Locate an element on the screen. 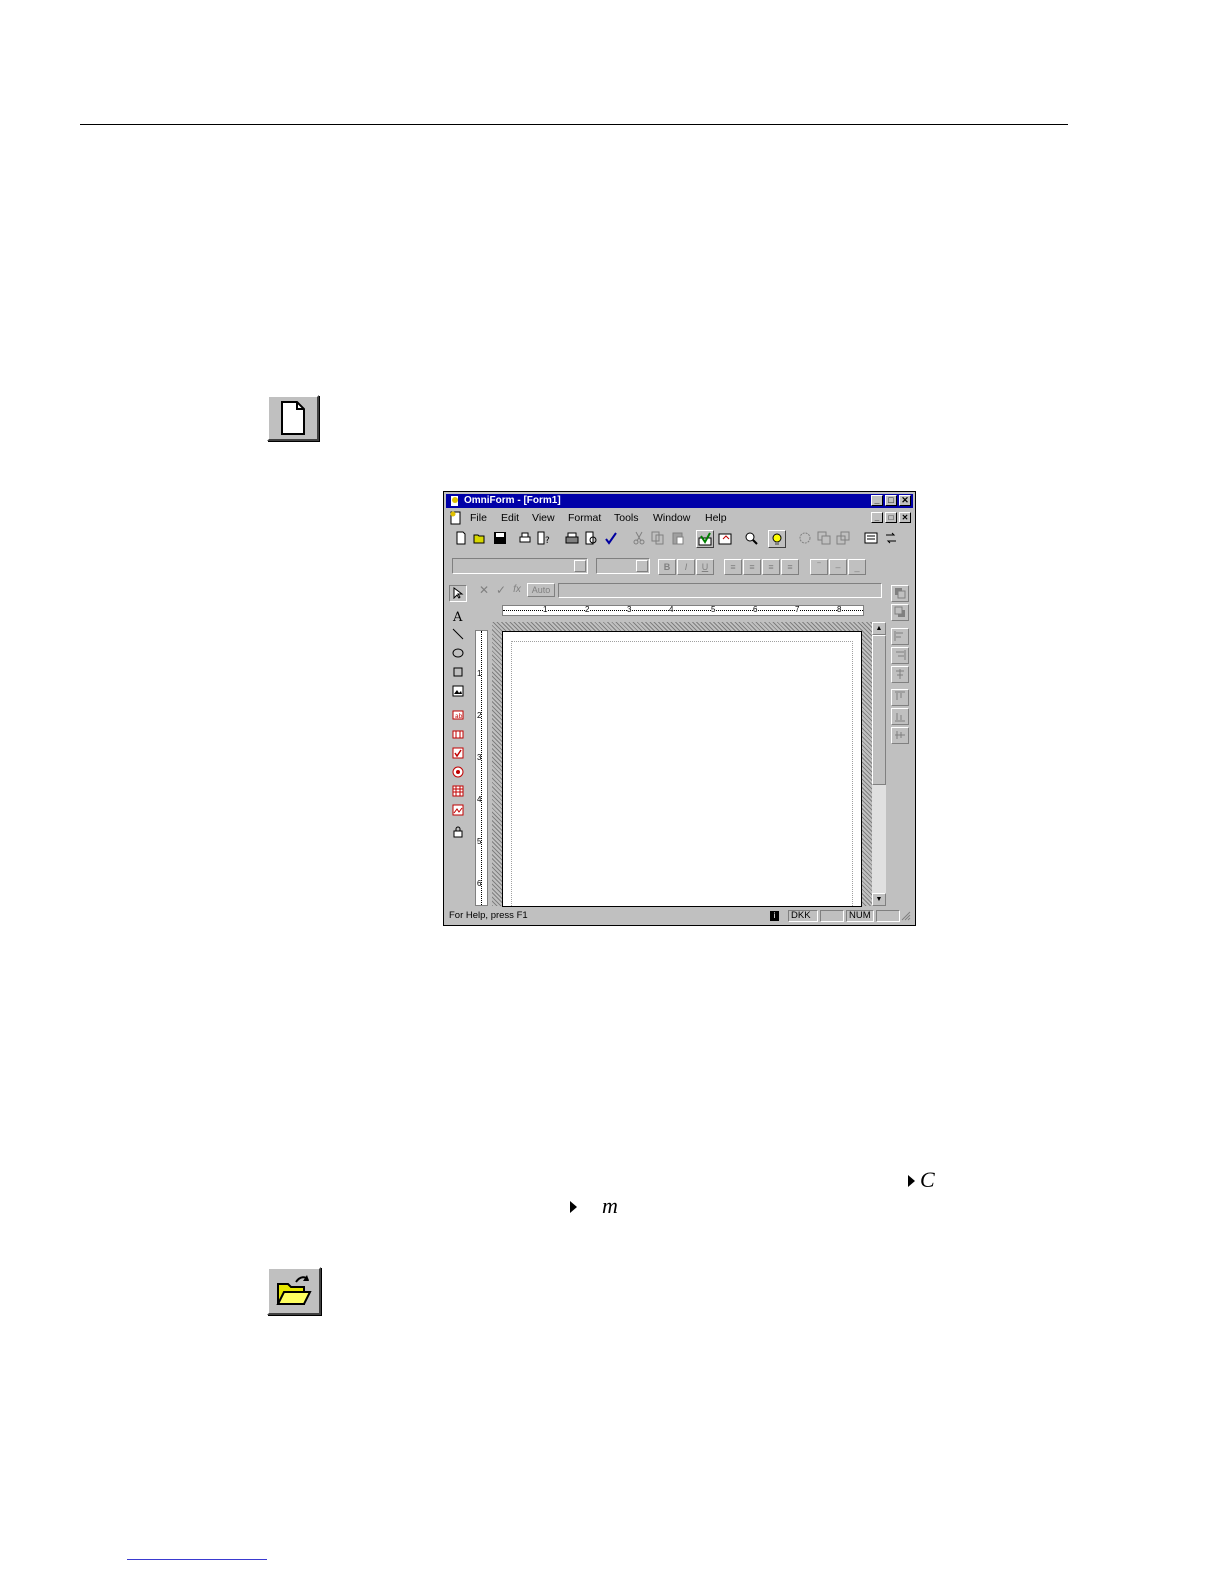 The height and width of the screenshot is (1584, 1224). vertical-scrollbar: ▲ ▼ is located at coordinates (879, 764).